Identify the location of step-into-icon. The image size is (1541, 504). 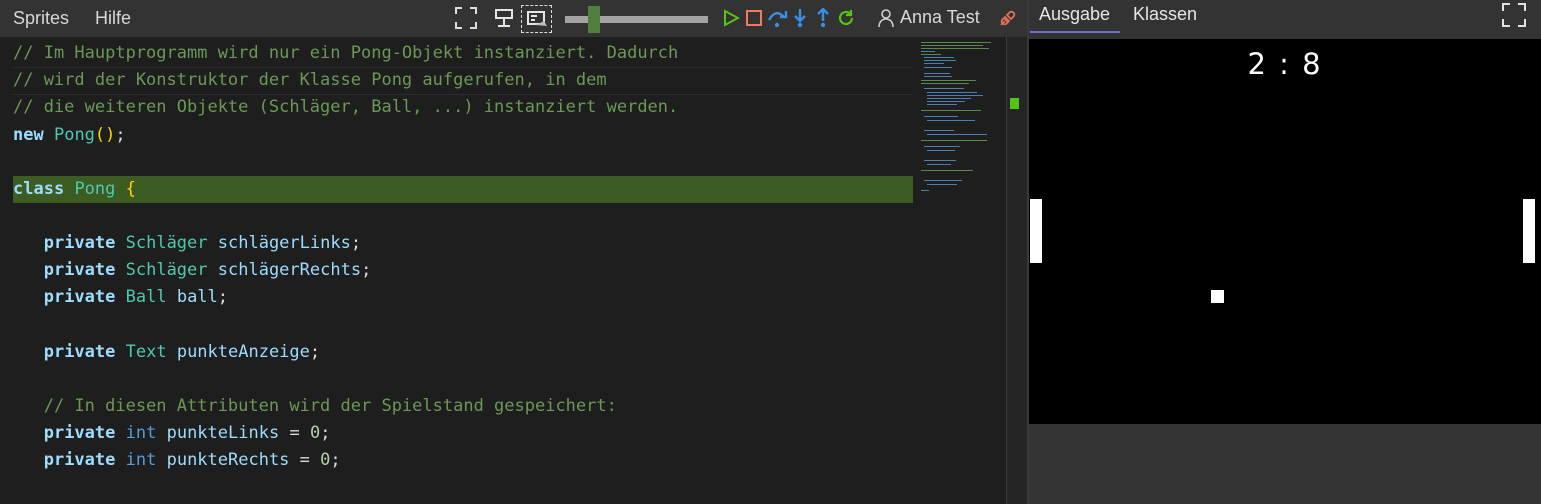
(800, 18).